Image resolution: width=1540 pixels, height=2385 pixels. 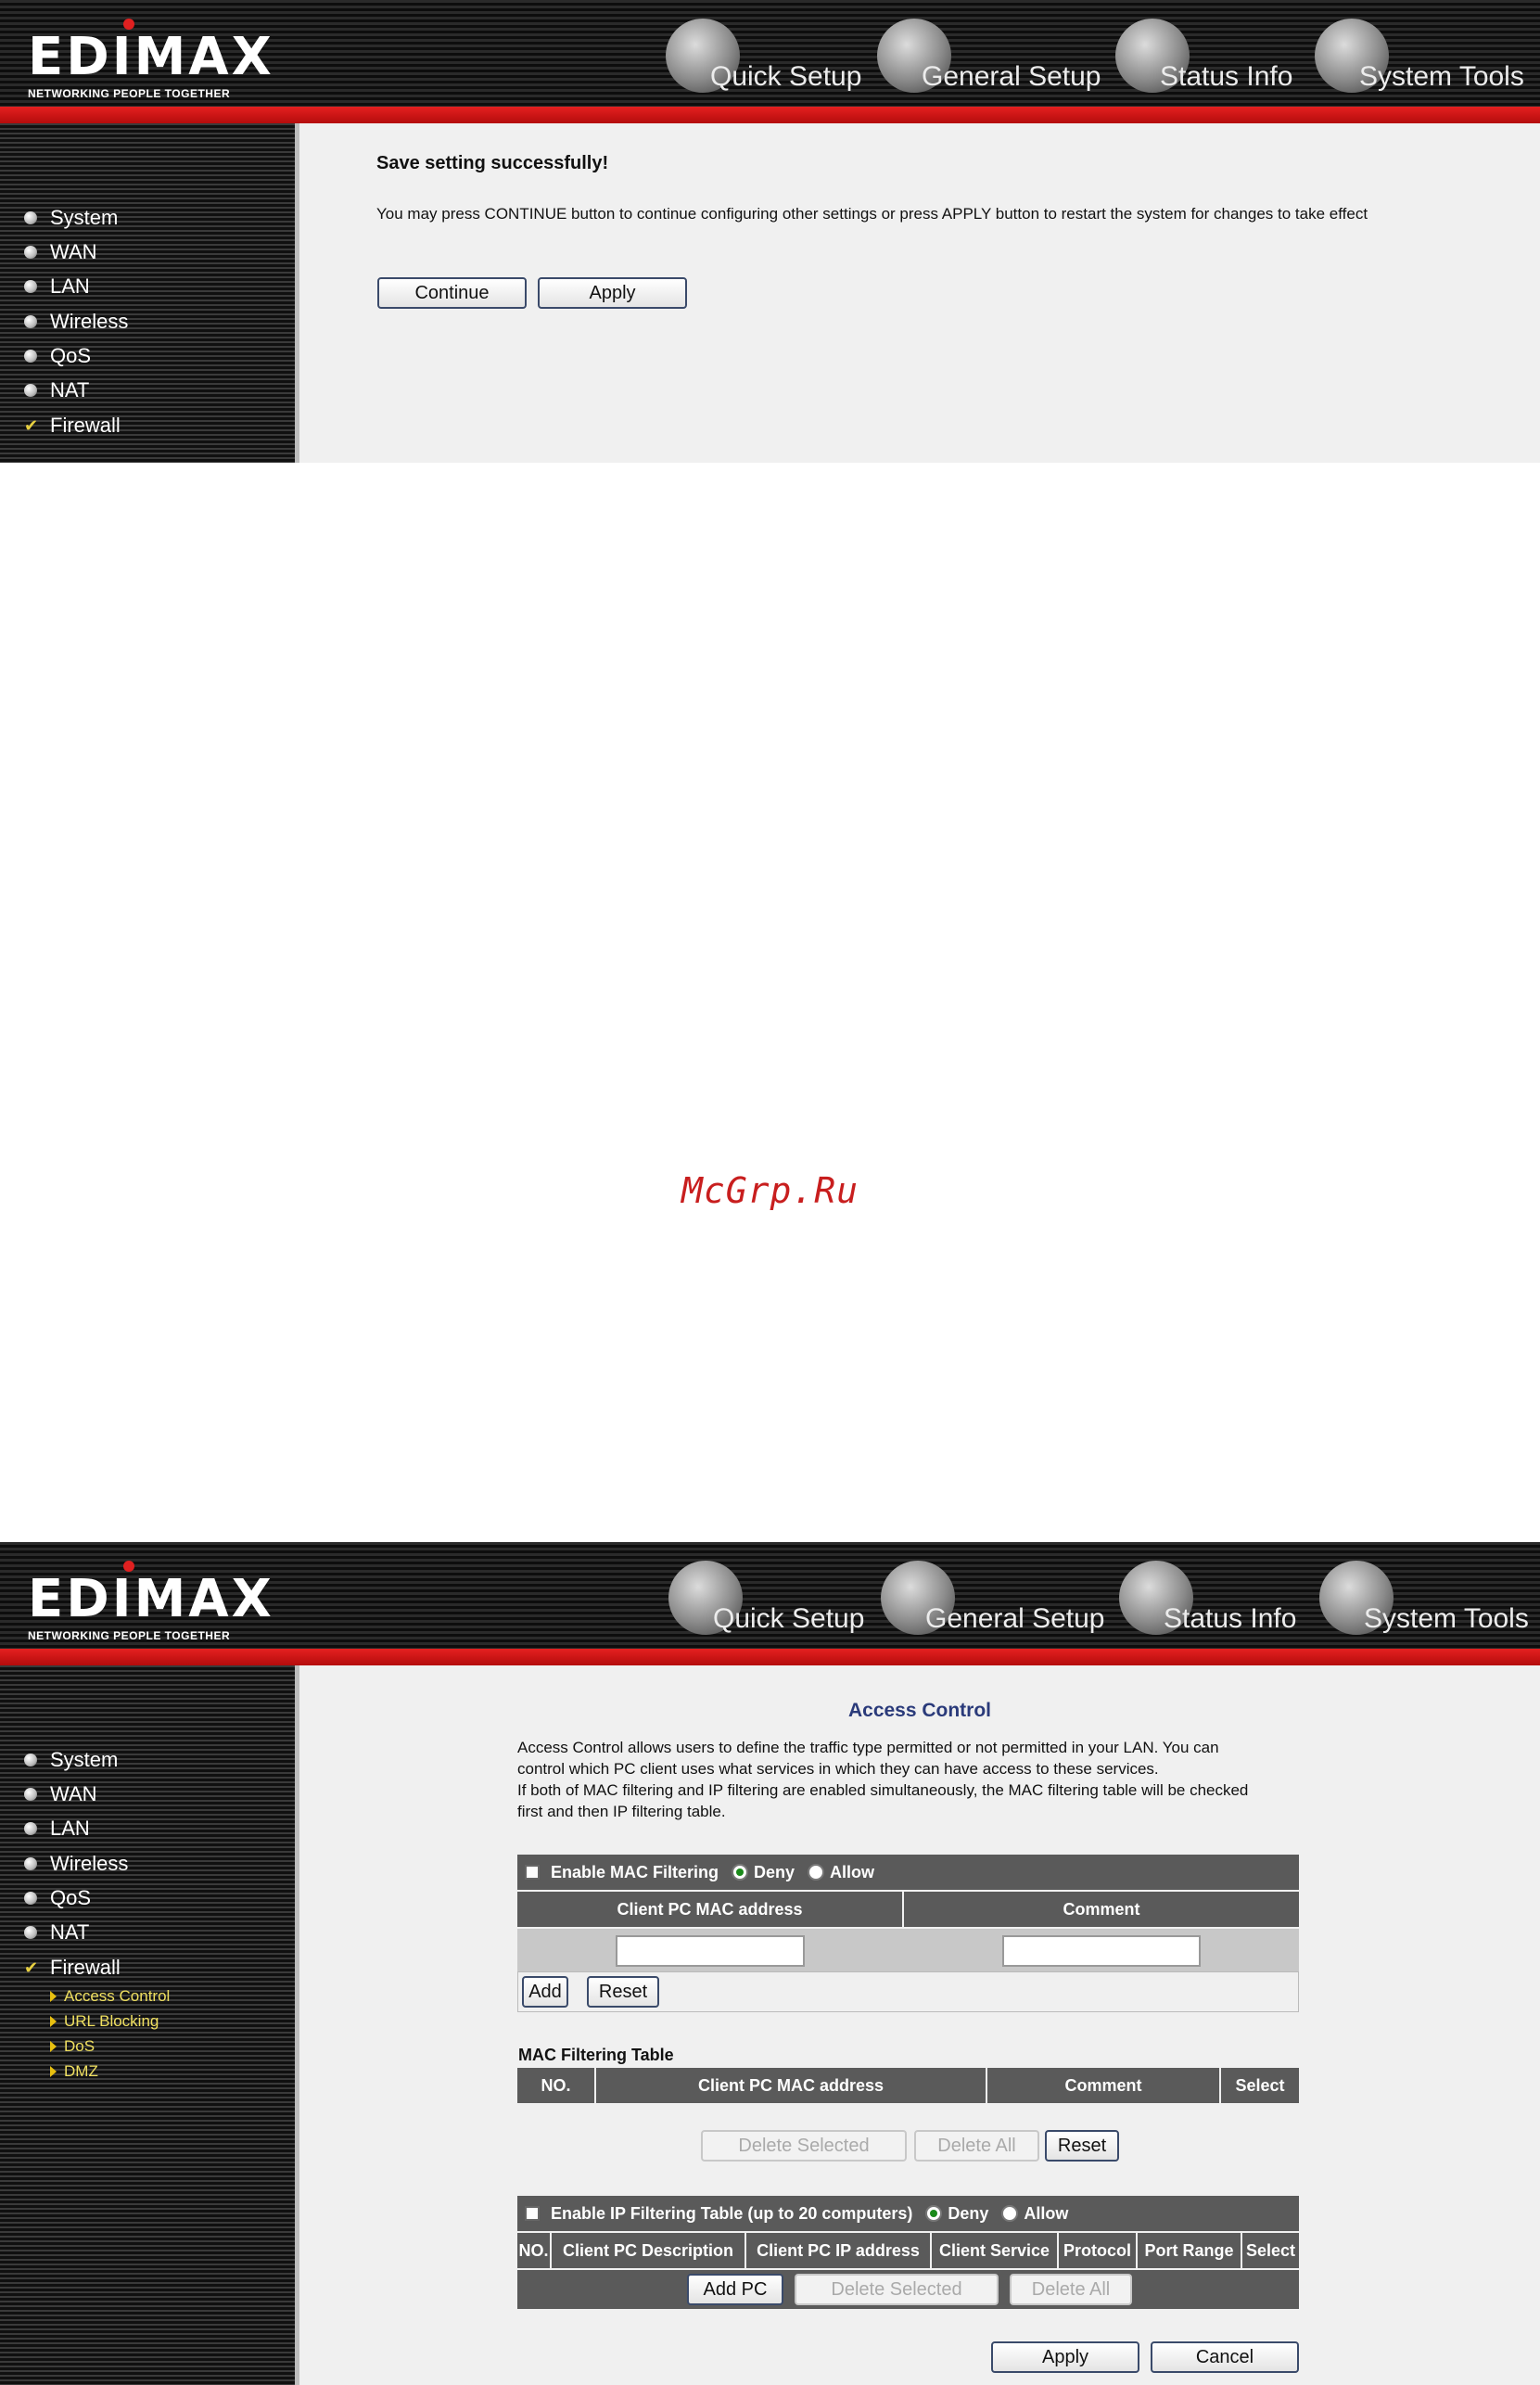 I want to click on nav-label: General Setup, so click(x=1015, y=1618).